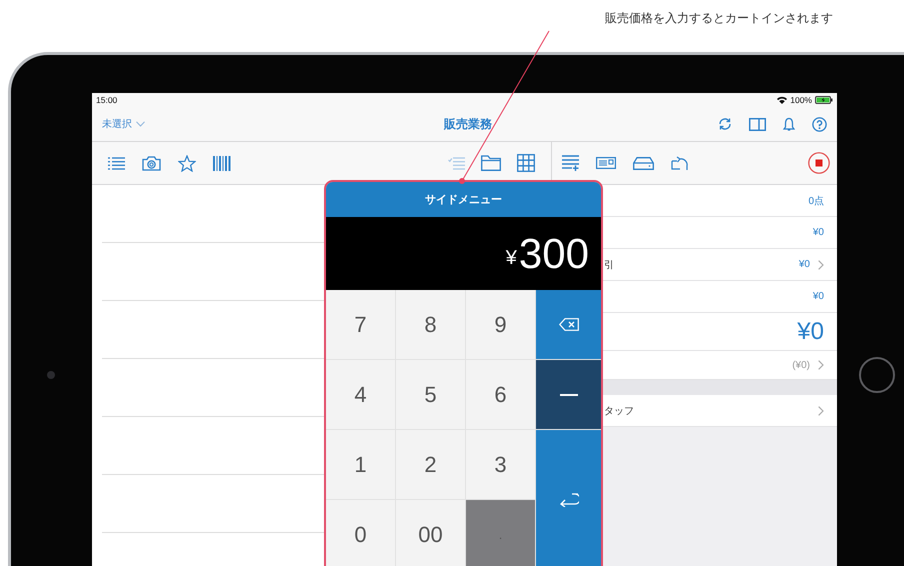 Image resolution: width=904 pixels, height=566 pixels. I want to click on number-key: 0, so click(360, 533).